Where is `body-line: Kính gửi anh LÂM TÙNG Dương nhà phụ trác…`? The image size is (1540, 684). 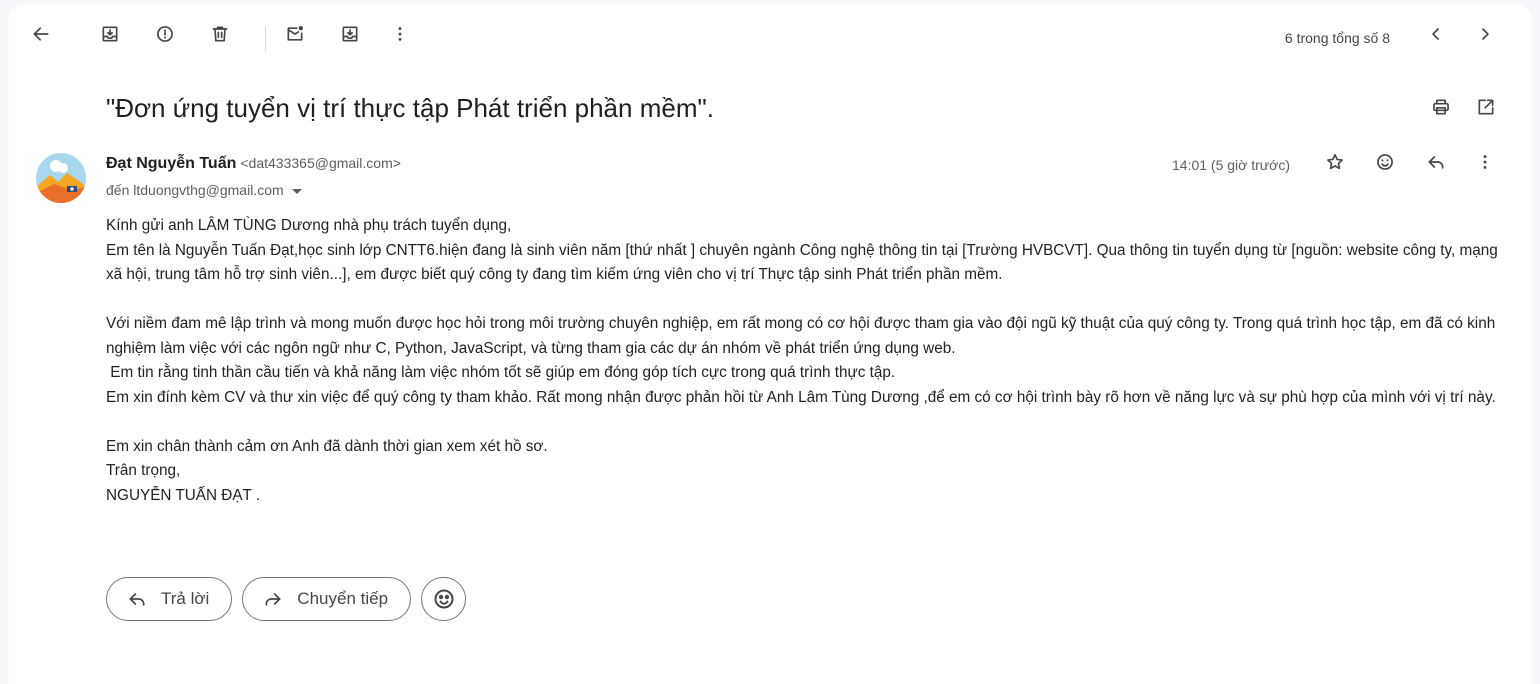 body-line: Kính gửi anh LÂM TÙNG Dương nhà phụ trác… is located at coordinates (309, 225).